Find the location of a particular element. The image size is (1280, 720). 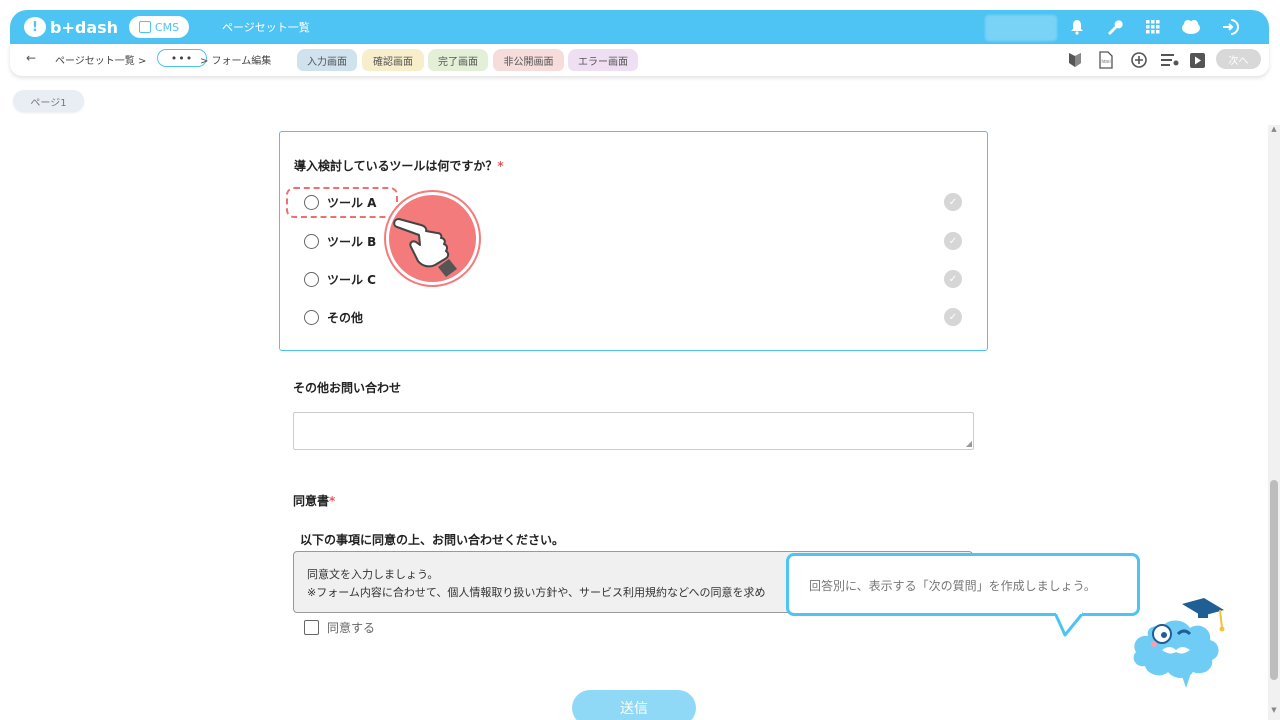

breadcrumb-form-edit: > フォーム編集 is located at coordinates (236, 61).